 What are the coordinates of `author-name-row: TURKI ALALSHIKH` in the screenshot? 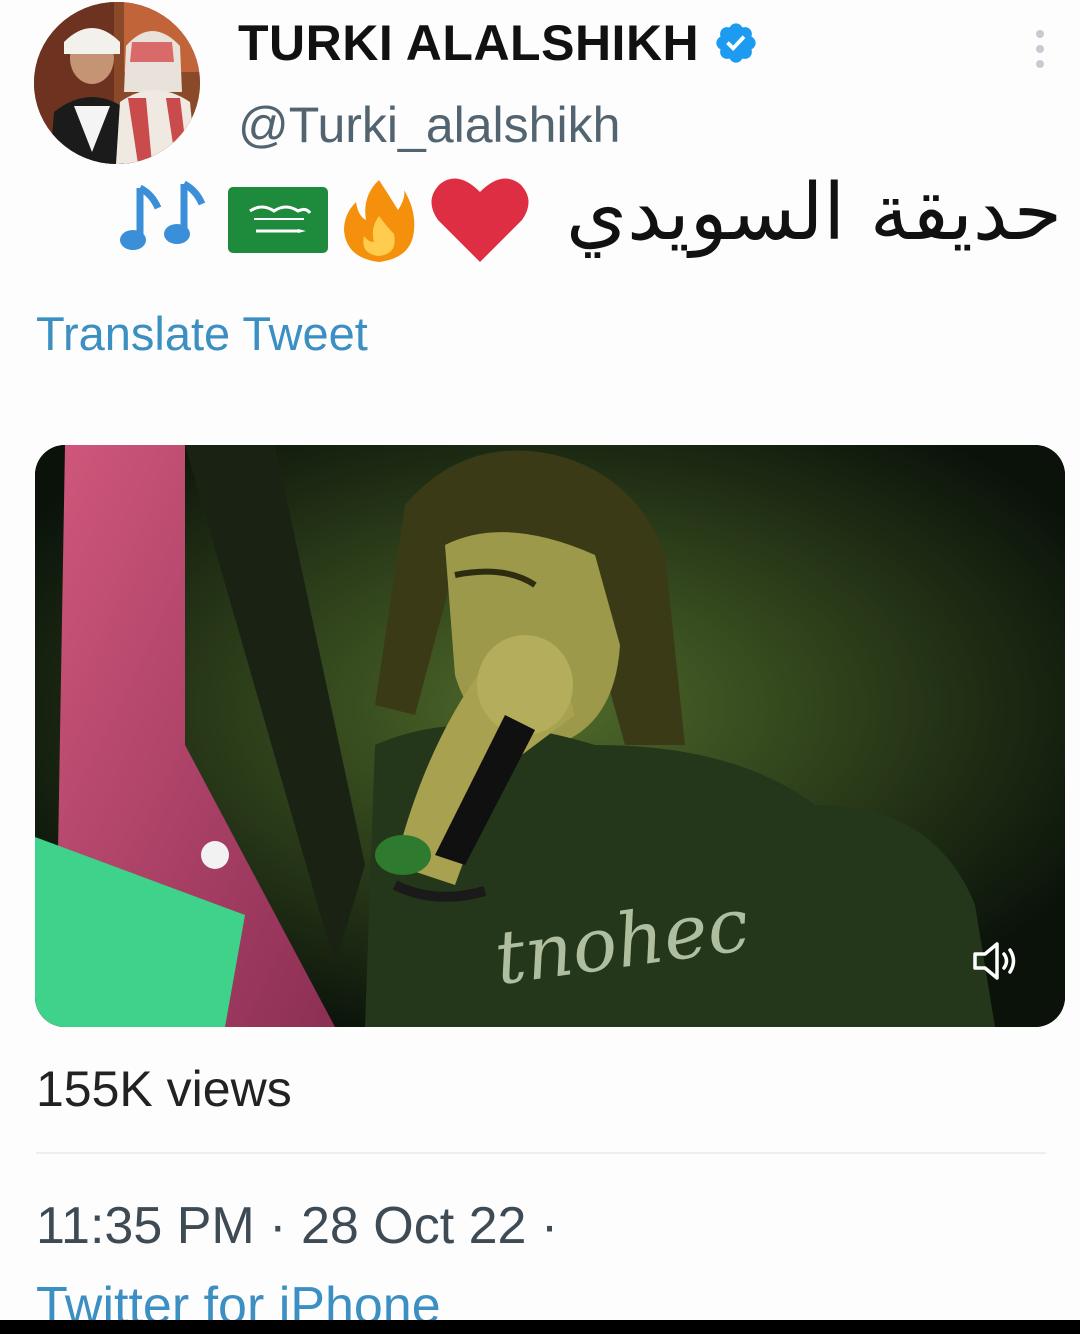 It's located at (498, 43).